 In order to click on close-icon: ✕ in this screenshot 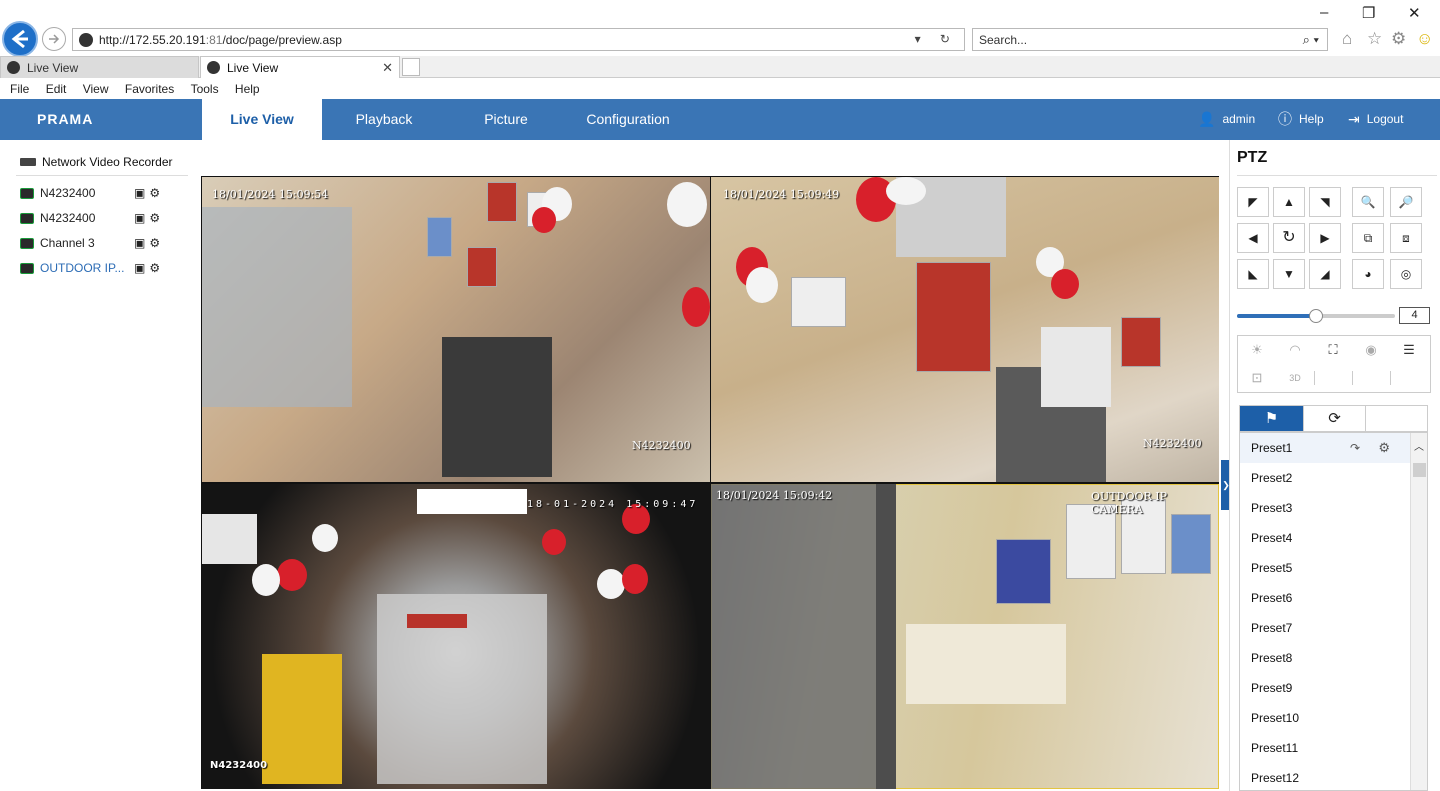, I will do `click(1414, 13)`.